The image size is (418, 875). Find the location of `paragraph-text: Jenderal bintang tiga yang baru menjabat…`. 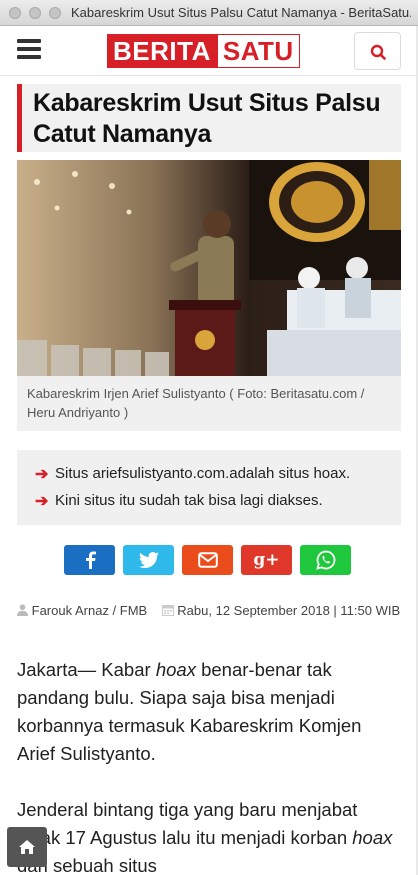

paragraph-text: Jenderal bintang tiga yang baru menjabat… is located at coordinates (187, 823).